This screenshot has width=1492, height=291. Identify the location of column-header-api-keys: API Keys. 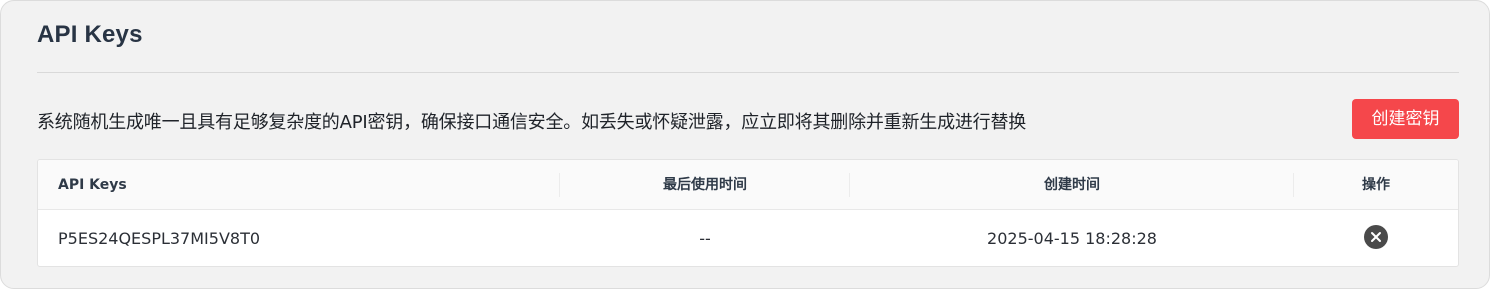
(92, 185).